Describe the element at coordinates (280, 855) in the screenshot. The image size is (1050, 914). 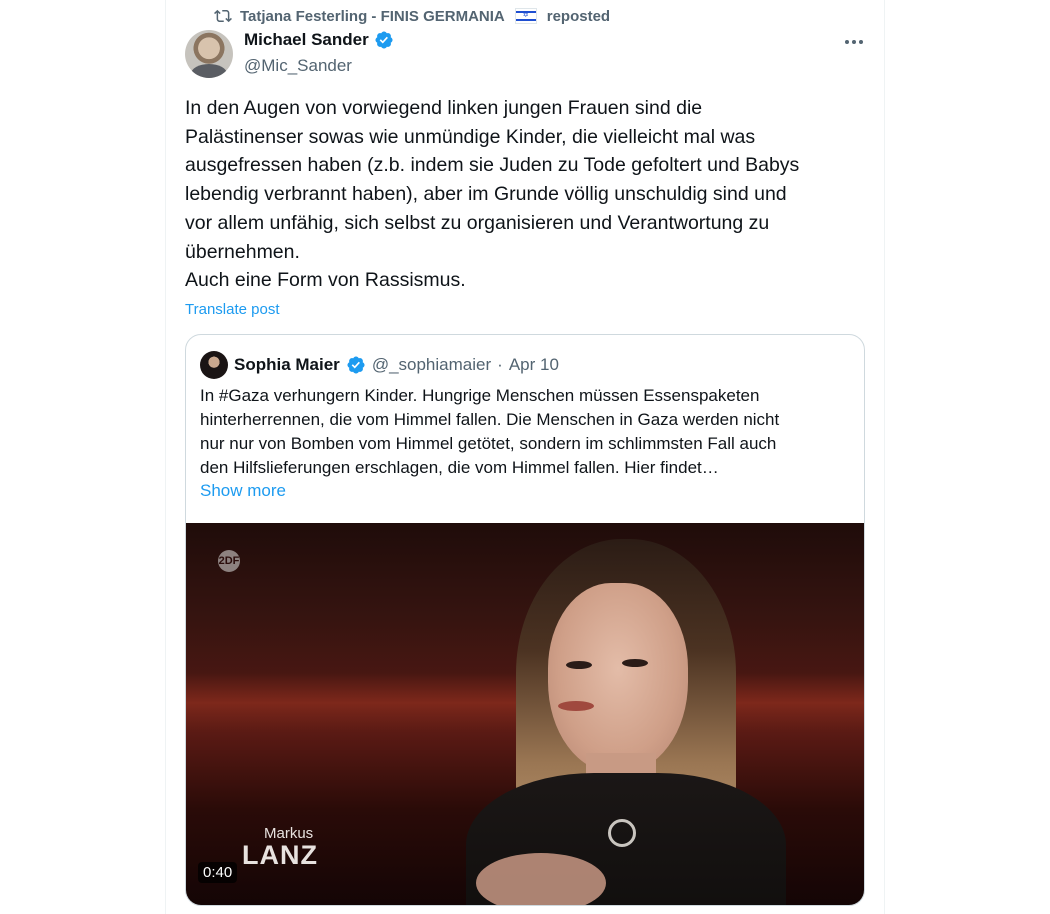
I see `show-logo-big: LANZ` at that location.